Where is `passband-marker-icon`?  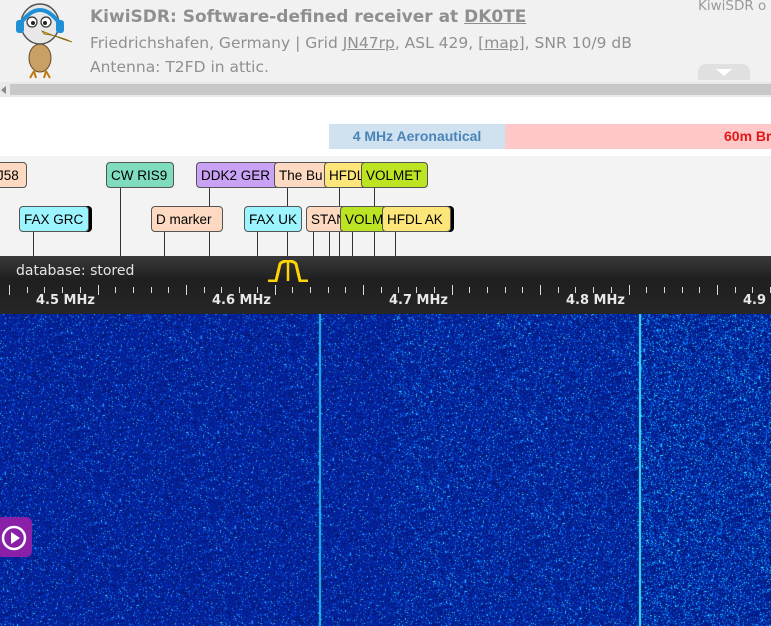 passband-marker-icon is located at coordinates (288, 271).